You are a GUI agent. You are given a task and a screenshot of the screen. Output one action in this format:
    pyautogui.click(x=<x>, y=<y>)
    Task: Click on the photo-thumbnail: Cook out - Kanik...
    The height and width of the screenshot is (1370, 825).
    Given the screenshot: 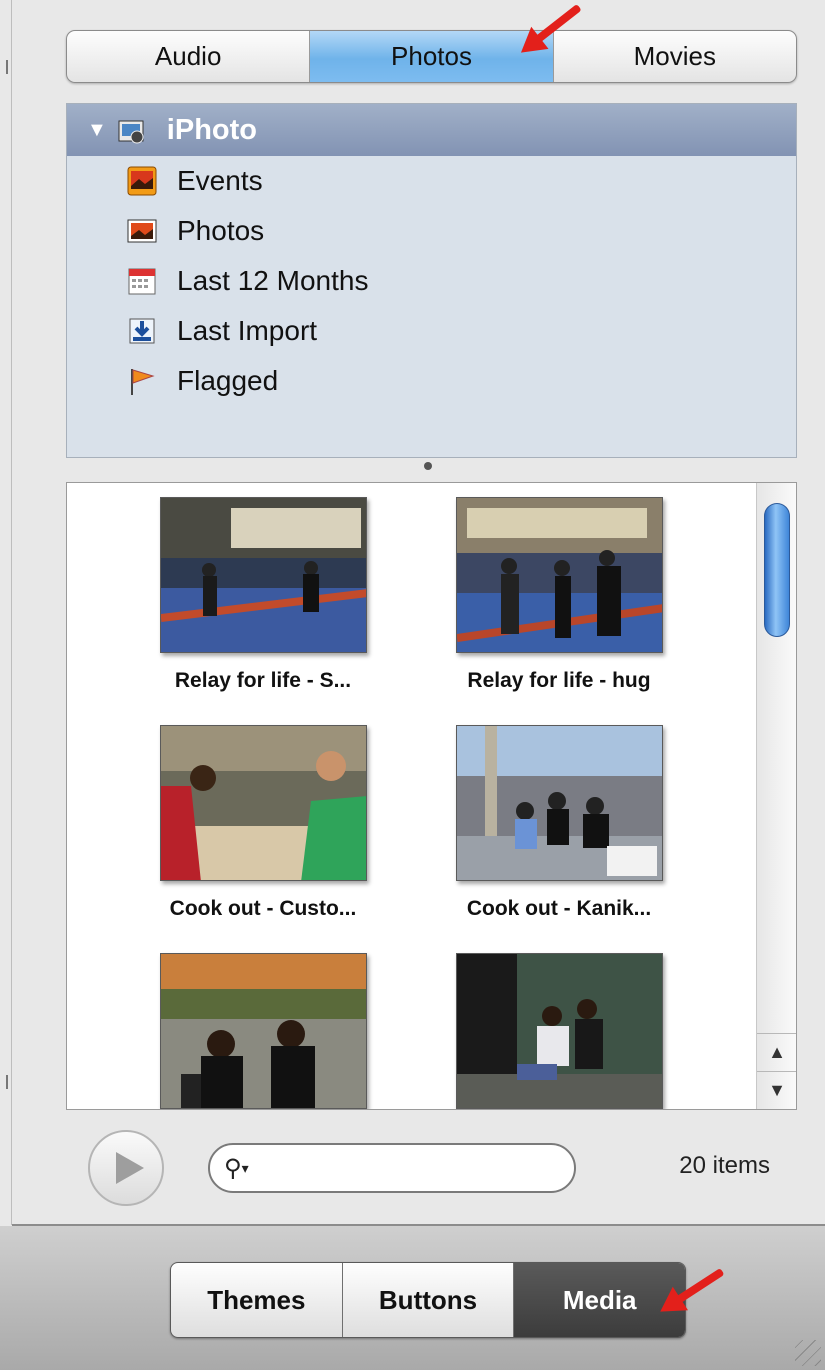 What is the action you would take?
    pyautogui.click(x=559, y=823)
    